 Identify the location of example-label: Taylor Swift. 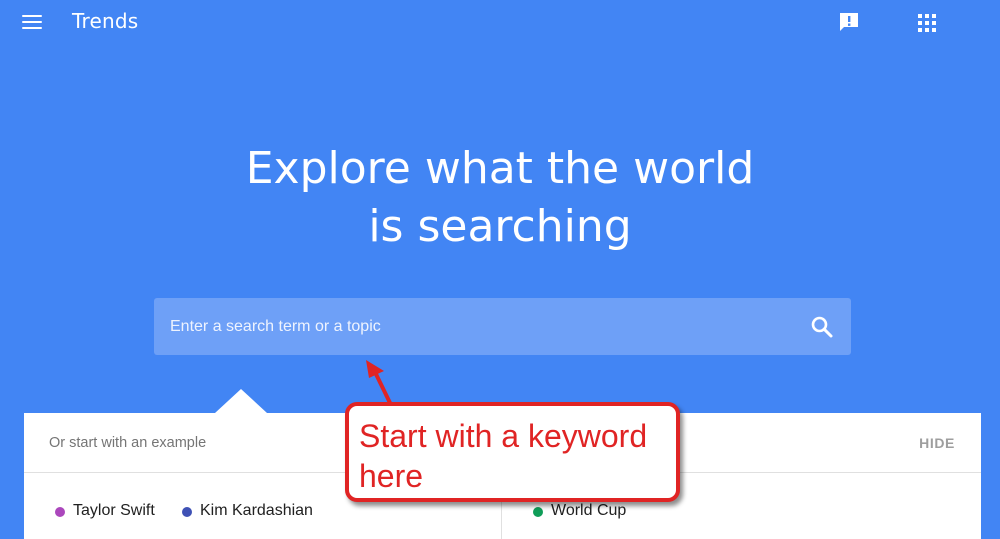
(114, 510).